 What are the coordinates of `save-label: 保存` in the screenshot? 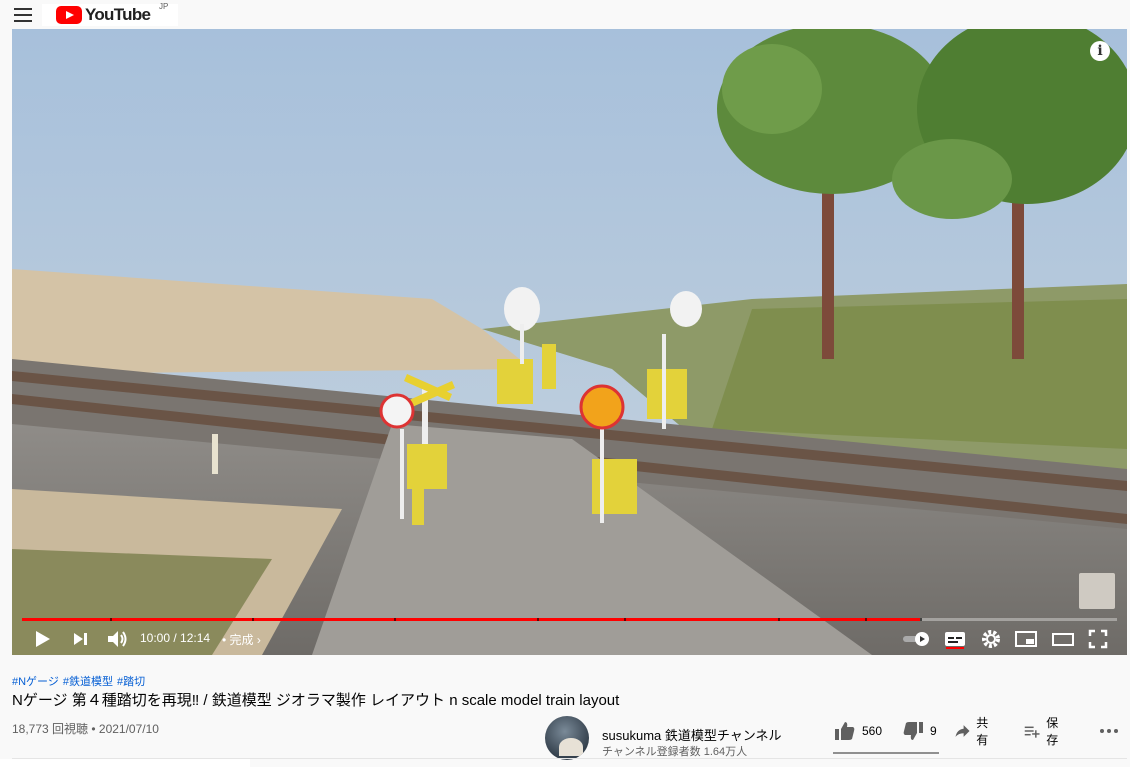 It's located at (1052, 731).